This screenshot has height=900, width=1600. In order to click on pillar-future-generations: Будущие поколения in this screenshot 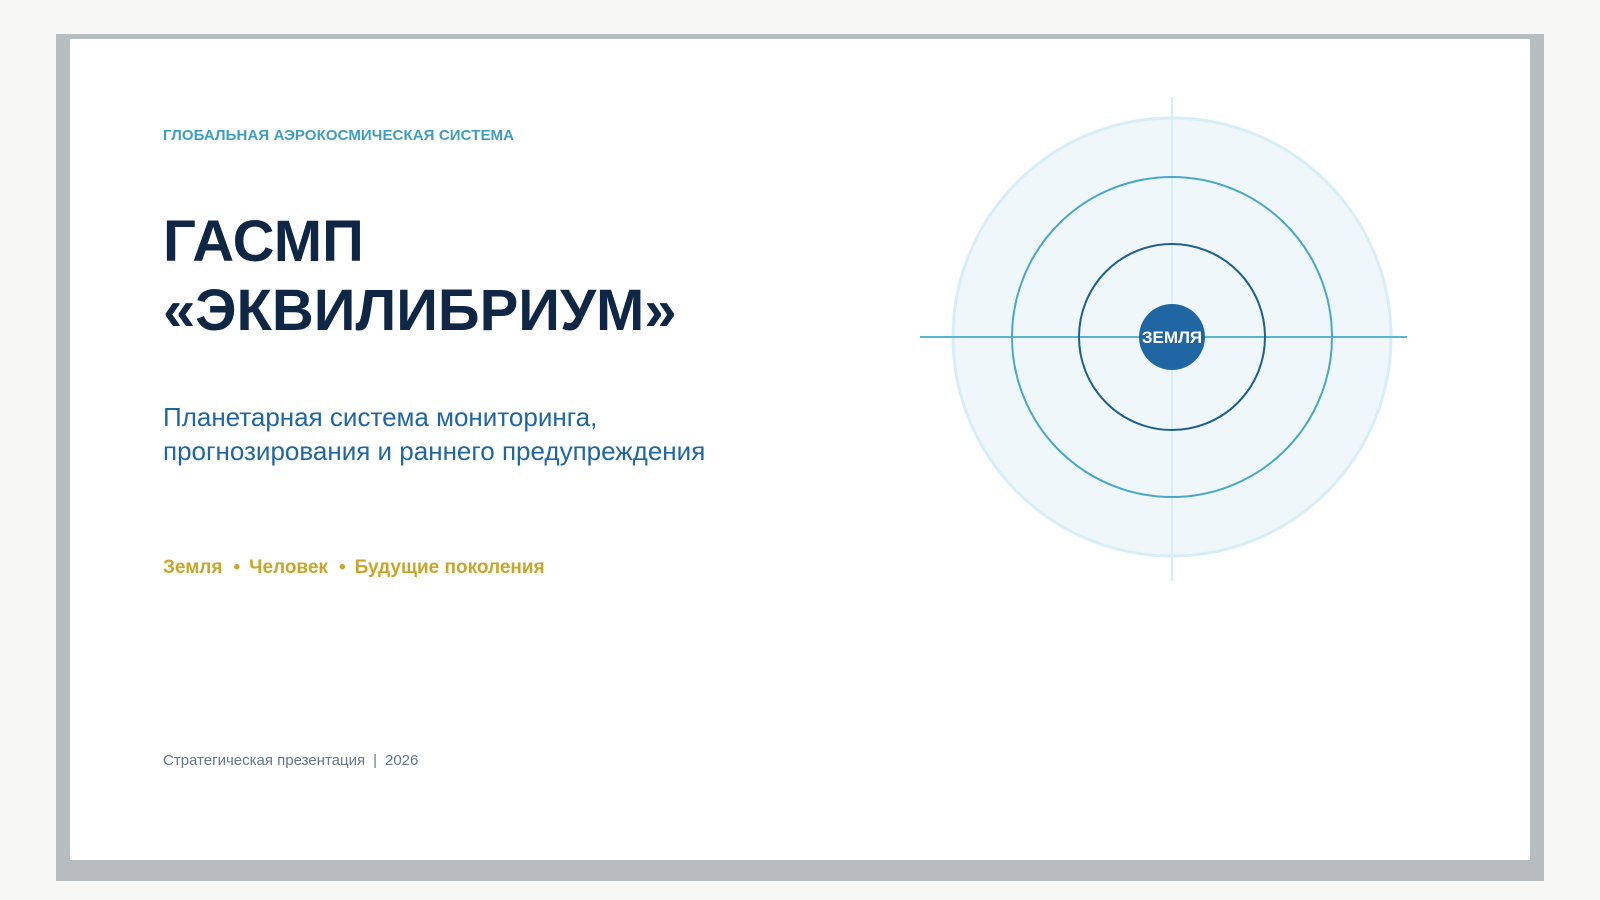, I will do `click(449, 567)`.